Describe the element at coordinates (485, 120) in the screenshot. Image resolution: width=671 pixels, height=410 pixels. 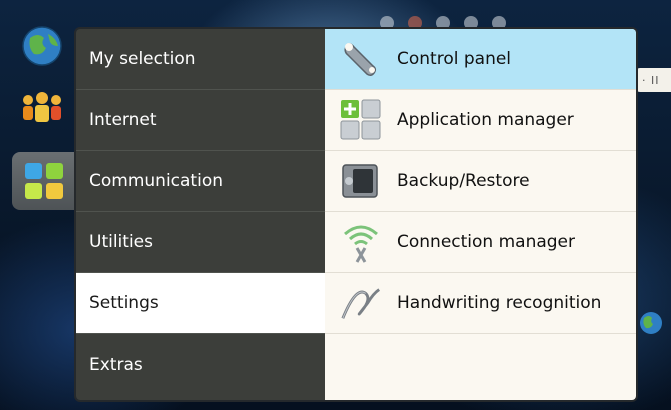
I see `app-label: Application manager` at that location.